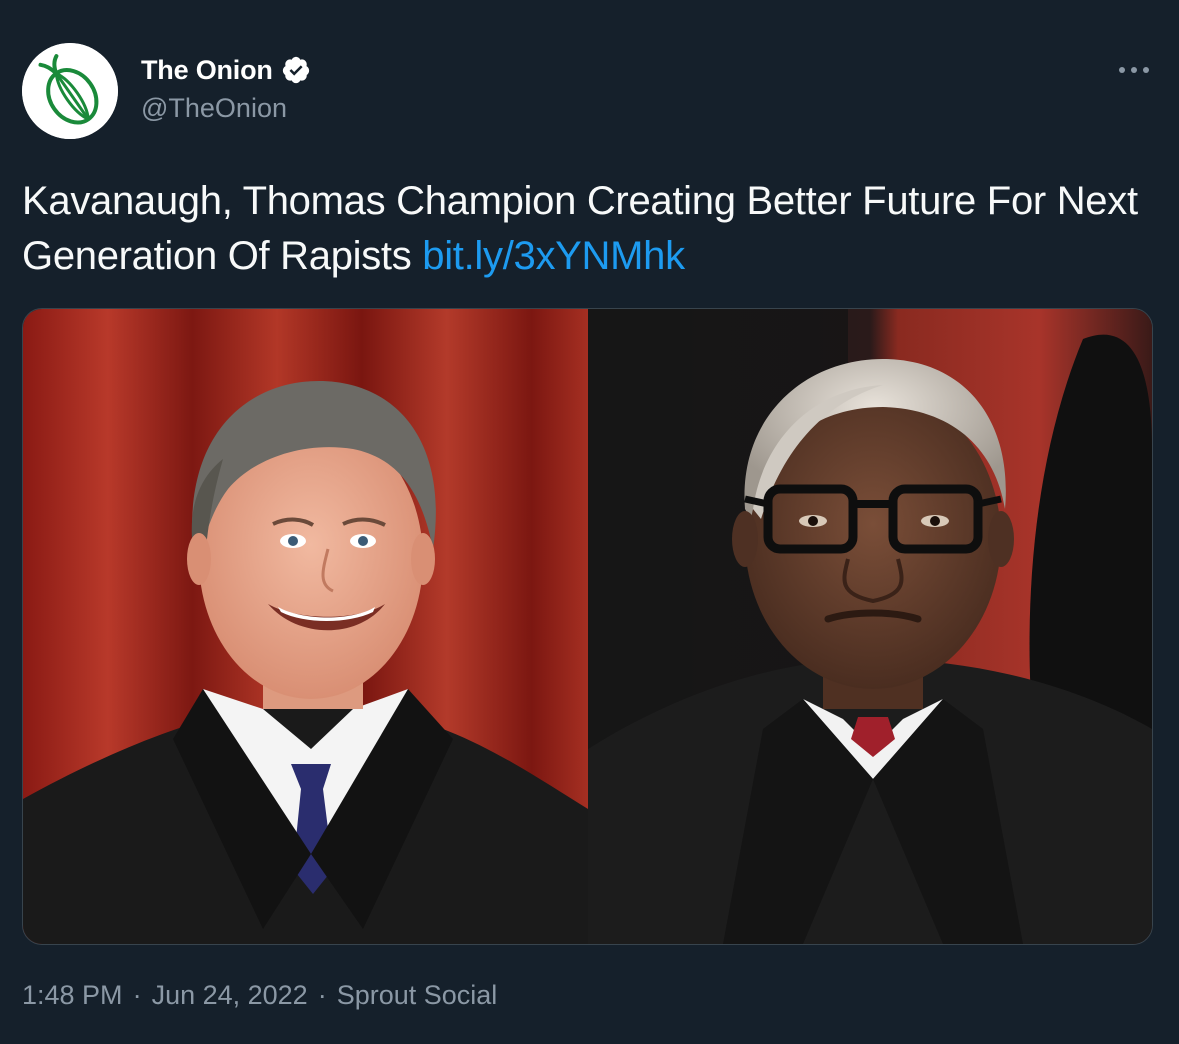 The image size is (1179, 1044). What do you see at coordinates (207, 70) in the screenshot?
I see `display-name: The Onion` at bounding box center [207, 70].